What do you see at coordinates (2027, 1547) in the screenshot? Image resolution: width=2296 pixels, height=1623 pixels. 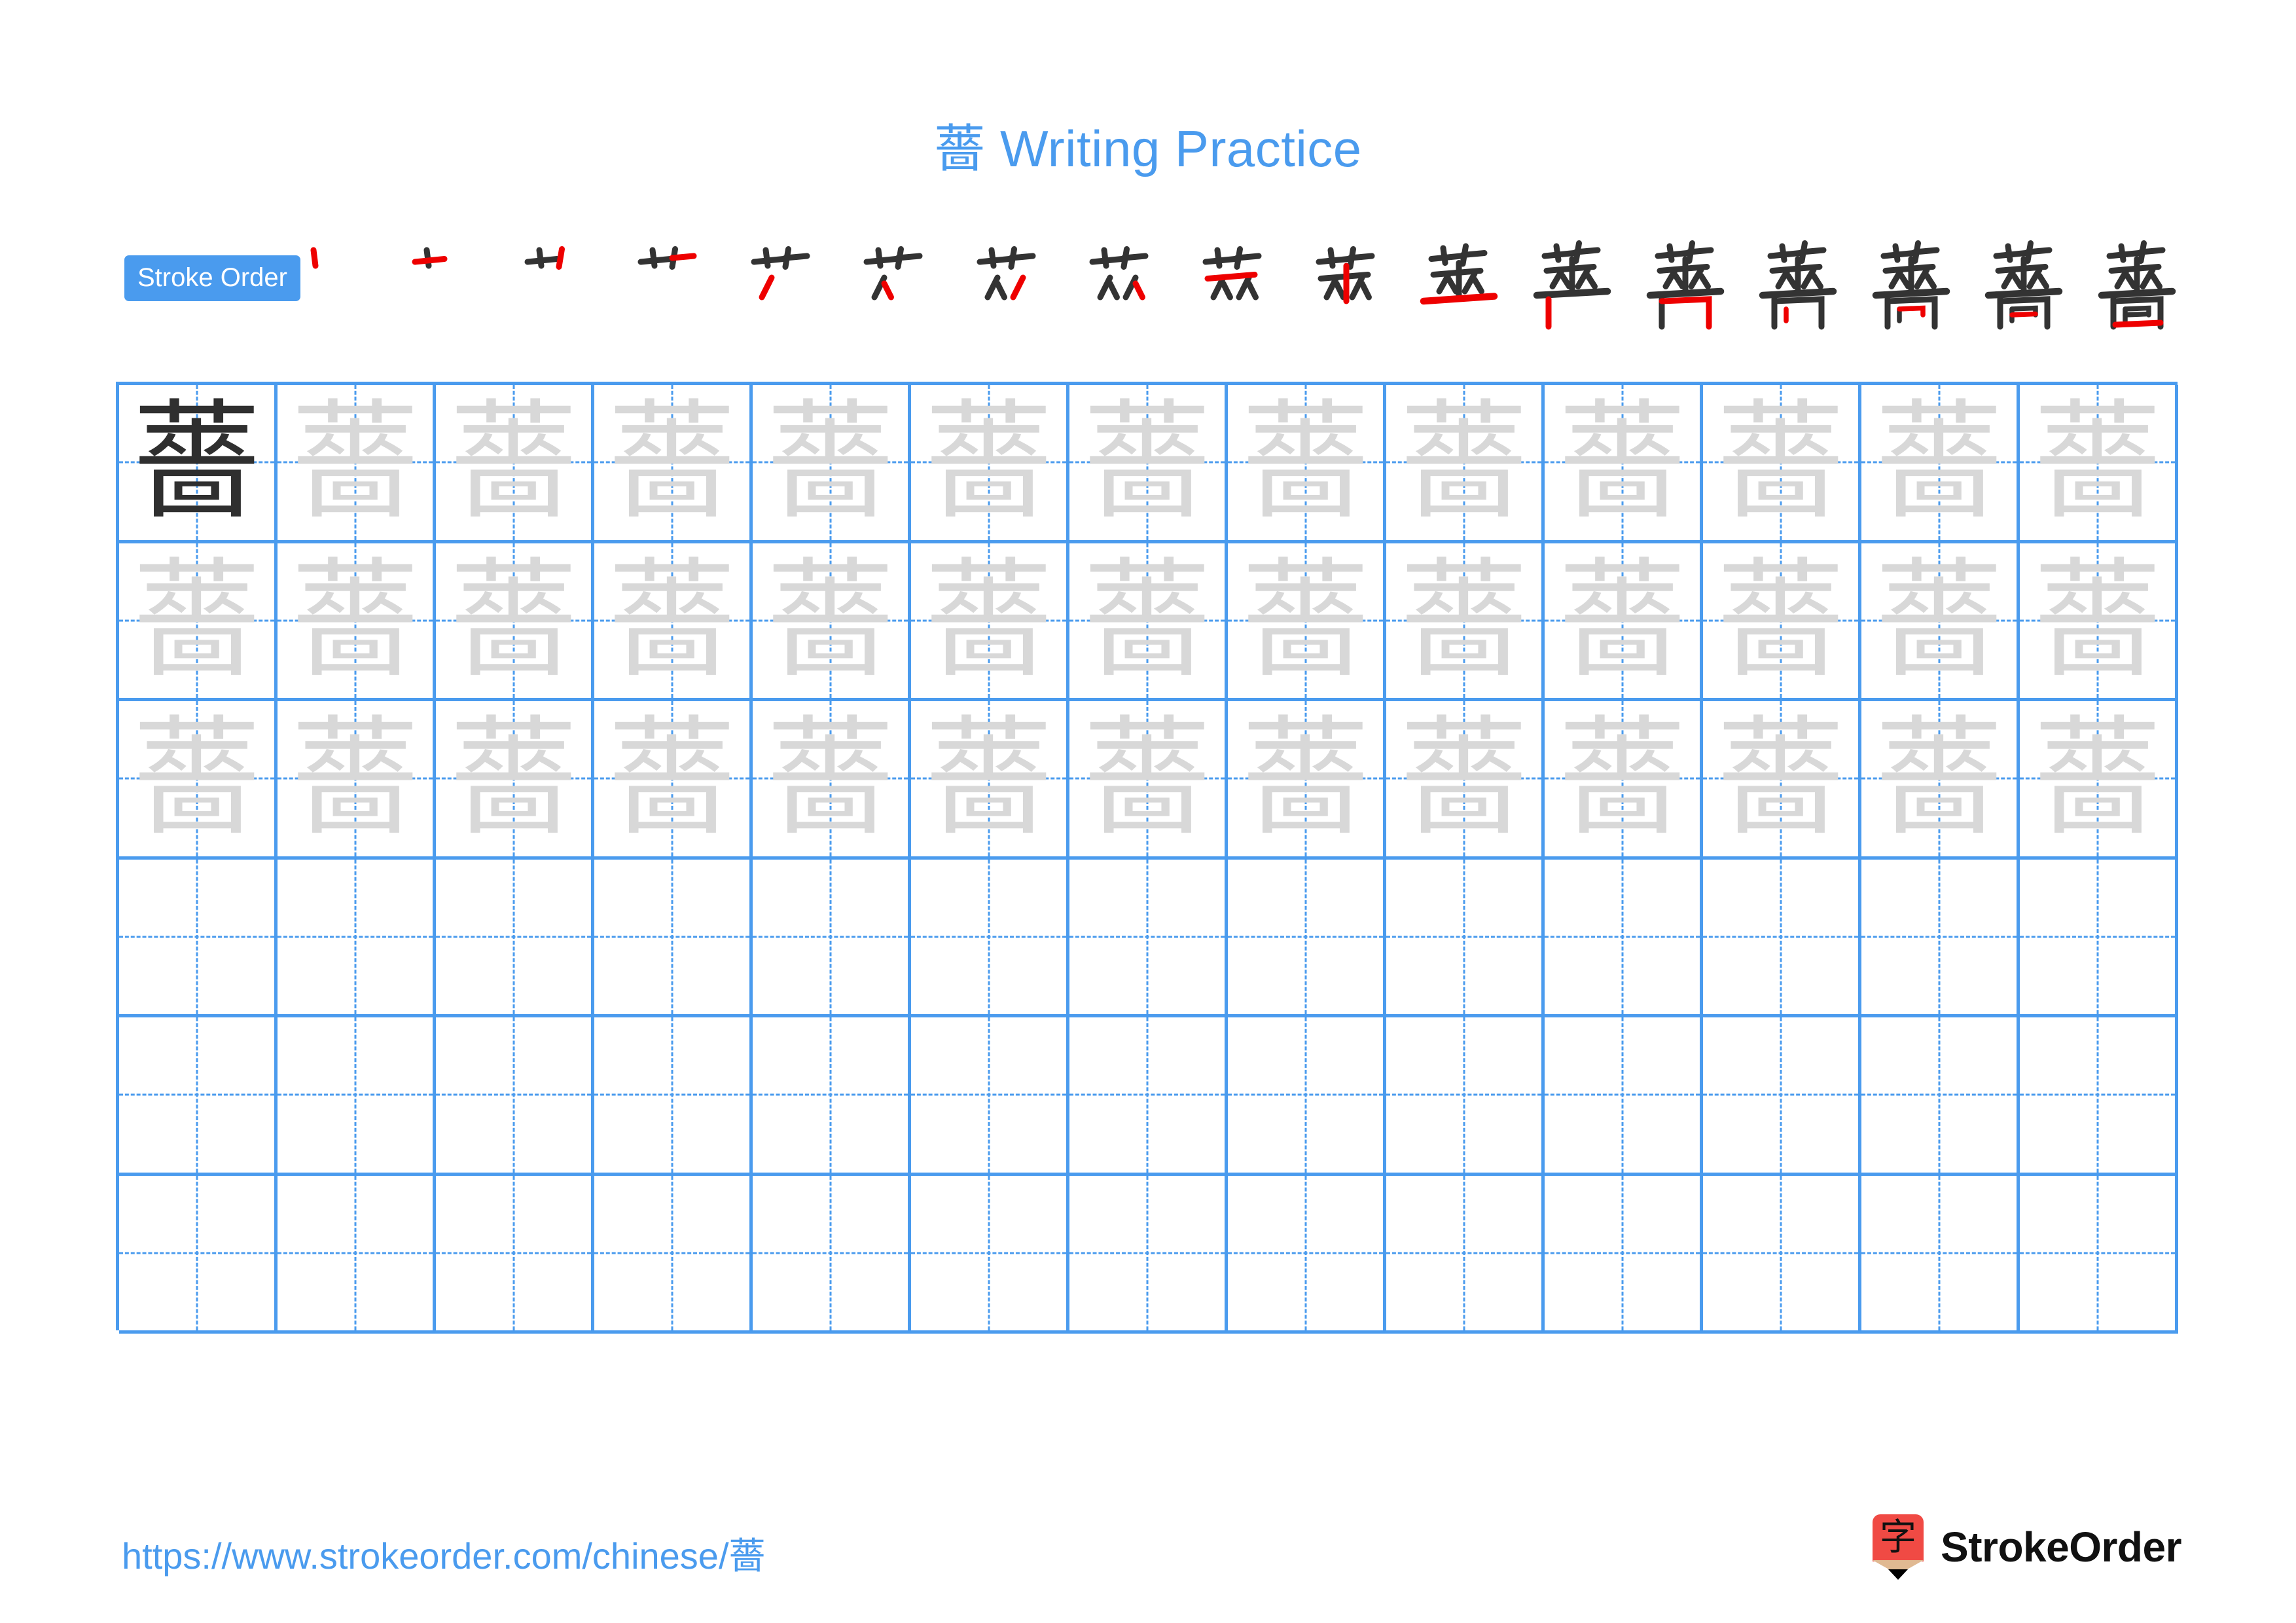 I see `brand-logo: 字 StrokeOrder` at bounding box center [2027, 1547].